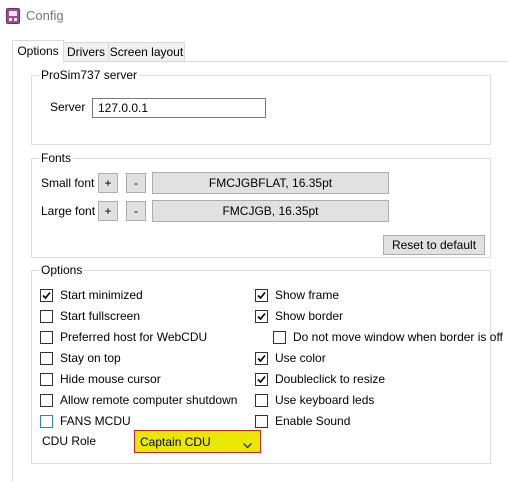  I want to click on fans-mcdu-checkbox: FANS MCDU, so click(85, 421).